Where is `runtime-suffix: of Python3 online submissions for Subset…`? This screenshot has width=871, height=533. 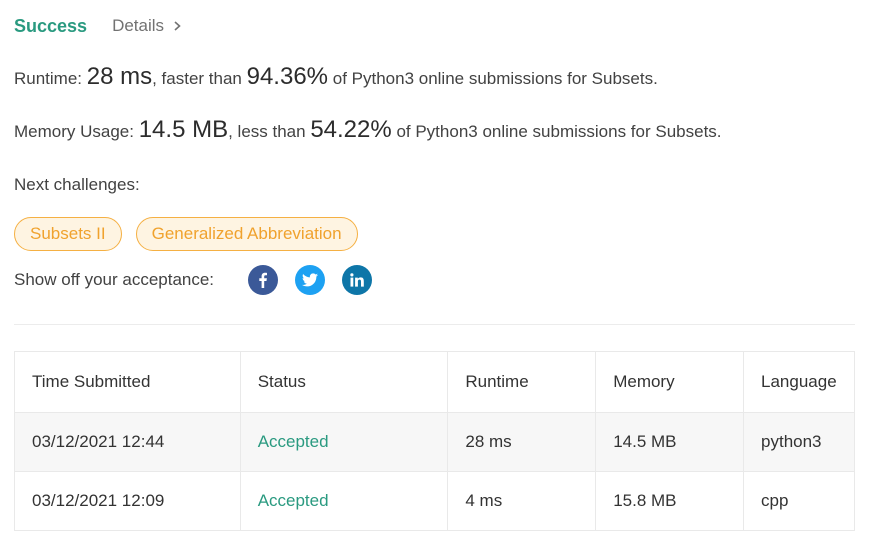 runtime-suffix: of Python3 online submissions for Subset… is located at coordinates (493, 78).